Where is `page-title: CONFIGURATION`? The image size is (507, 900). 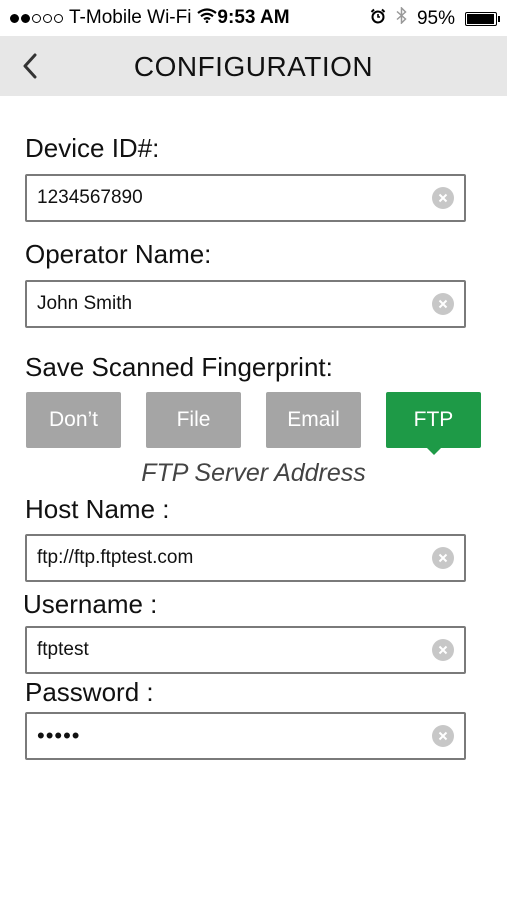
page-title: CONFIGURATION is located at coordinates (253, 66).